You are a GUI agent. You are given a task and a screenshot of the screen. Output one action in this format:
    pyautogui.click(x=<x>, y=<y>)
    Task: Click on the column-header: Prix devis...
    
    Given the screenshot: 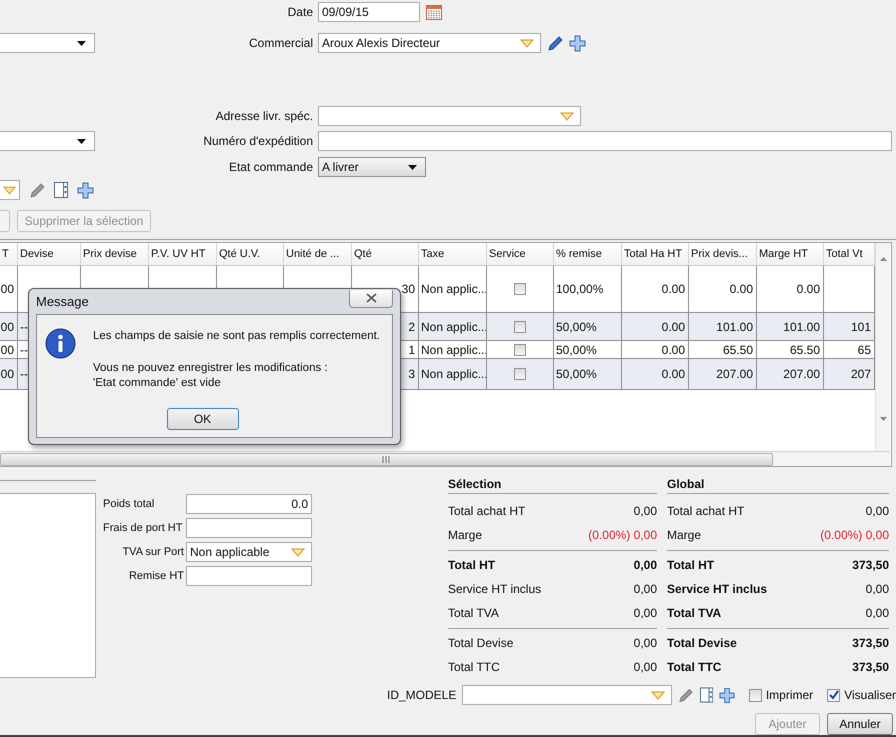 What is the action you would take?
    pyautogui.click(x=723, y=254)
    